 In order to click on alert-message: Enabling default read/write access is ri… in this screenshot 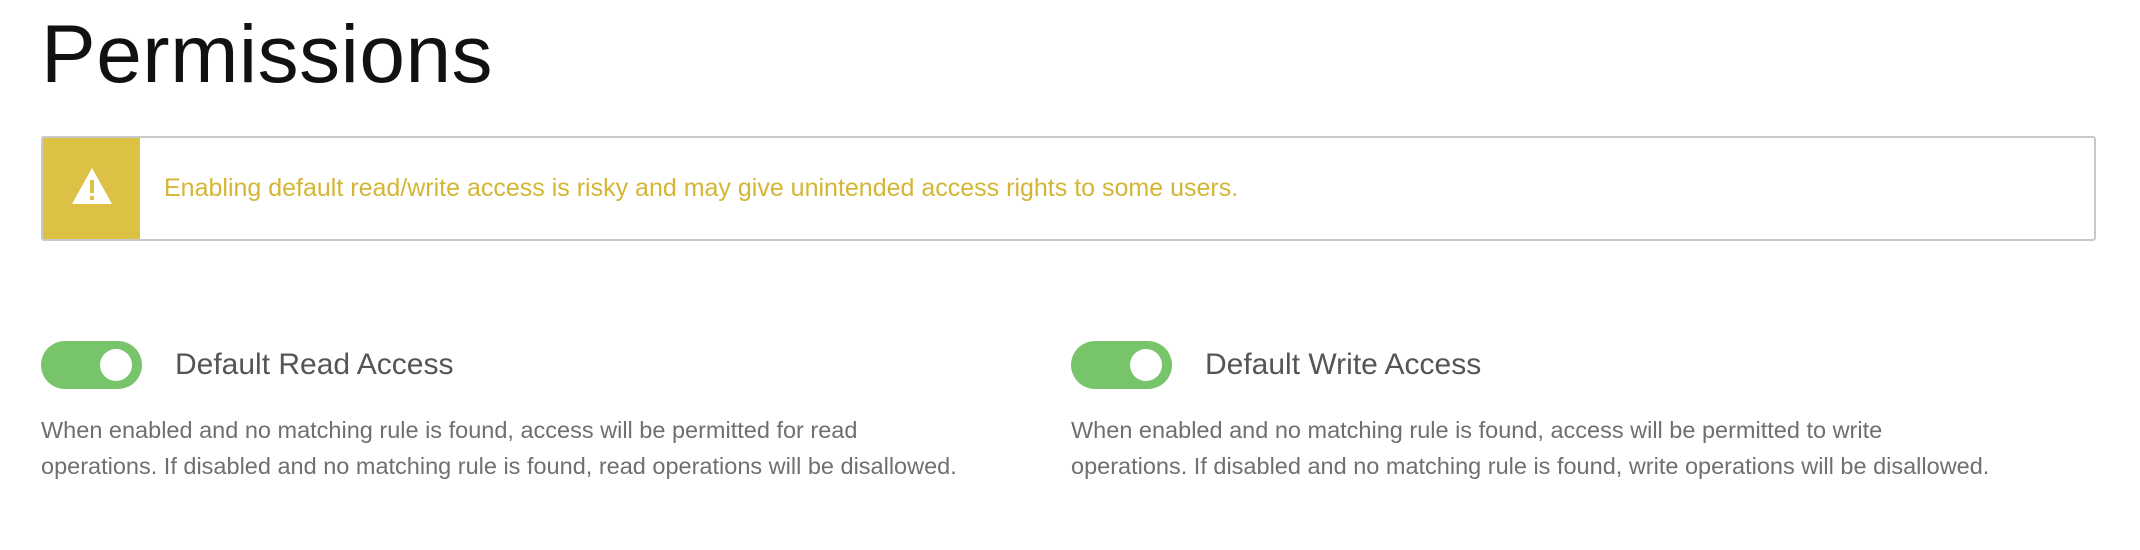, I will do `click(701, 188)`.